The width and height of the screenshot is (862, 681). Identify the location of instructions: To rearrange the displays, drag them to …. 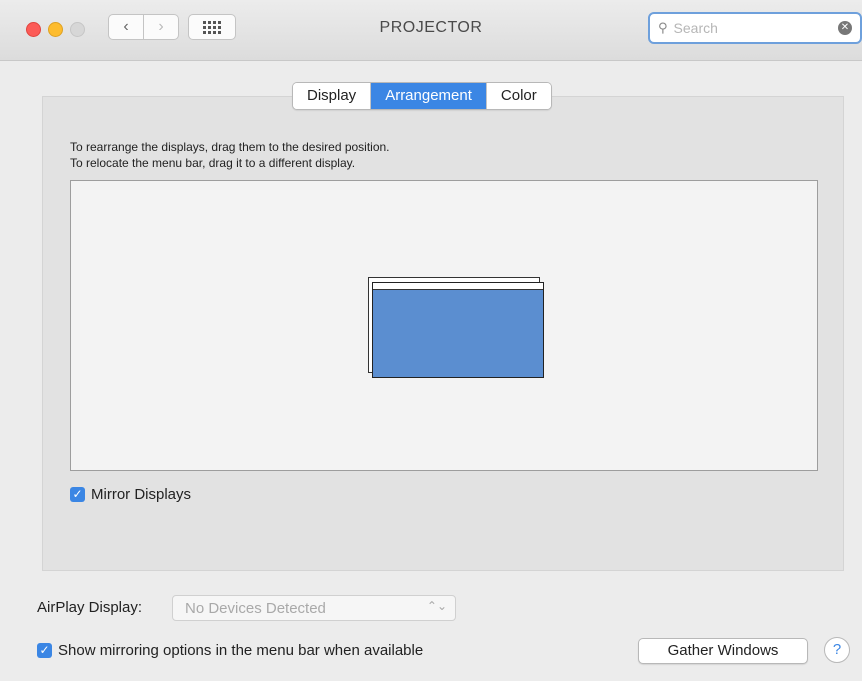
(230, 155).